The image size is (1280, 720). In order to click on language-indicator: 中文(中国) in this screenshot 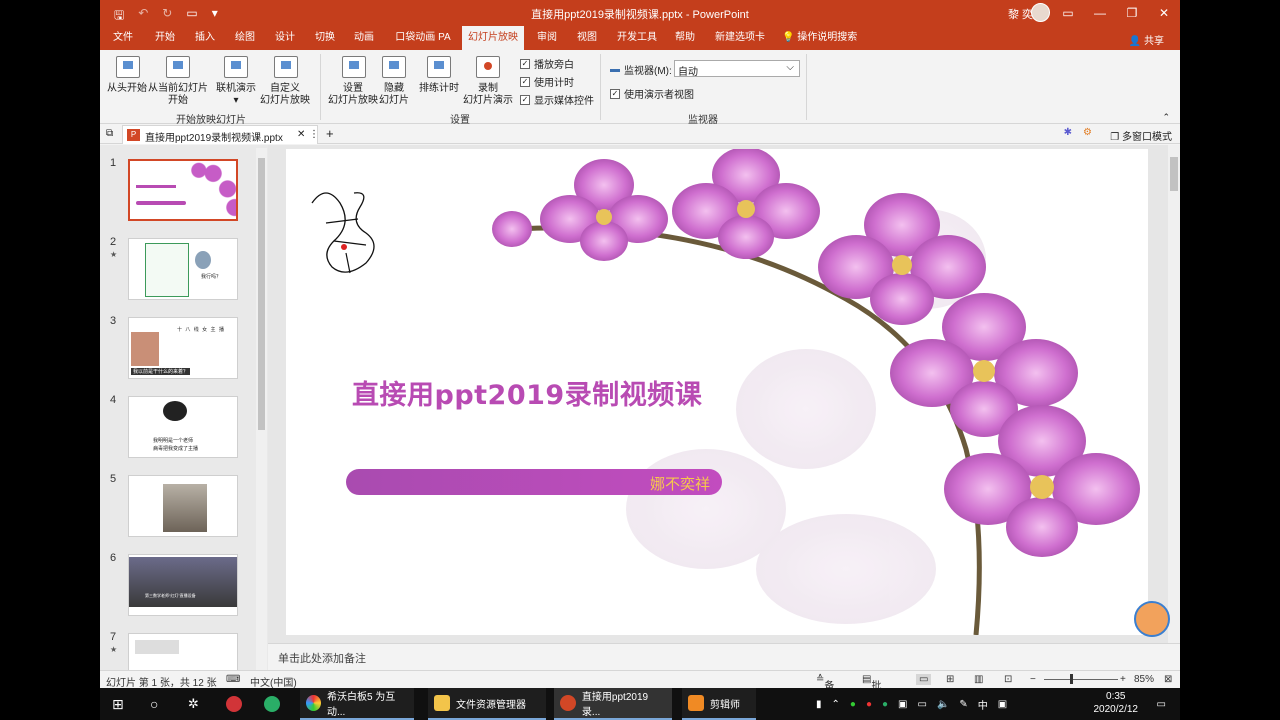, I will do `click(273, 681)`.